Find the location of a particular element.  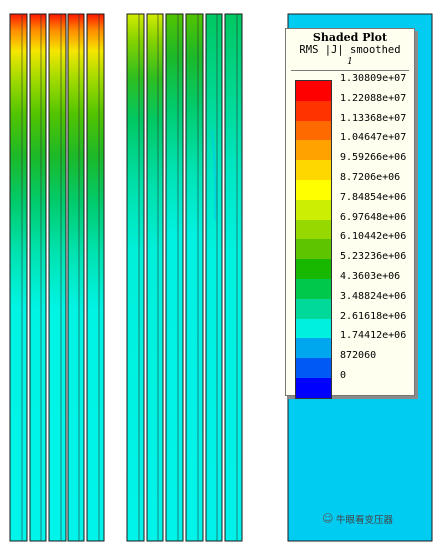

legend-value: 1.74412e+06 is located at coordinates (373, 336).